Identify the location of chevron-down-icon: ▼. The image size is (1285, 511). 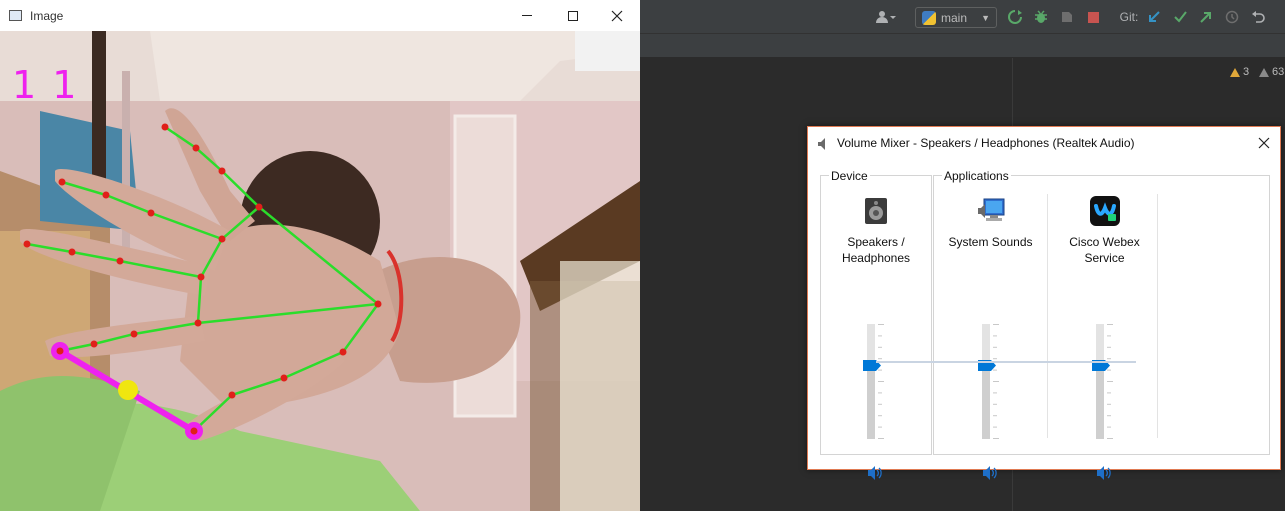
(985, 17).